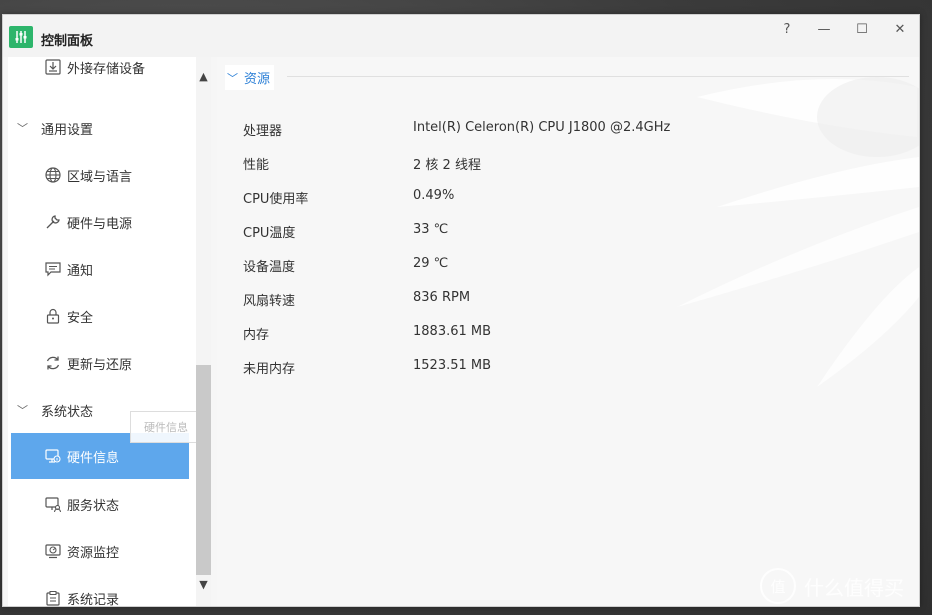 The height and width of the screenshot is (615, 932). I want to click on sidebar-item-label: 硬件信息, so click(93, 458).